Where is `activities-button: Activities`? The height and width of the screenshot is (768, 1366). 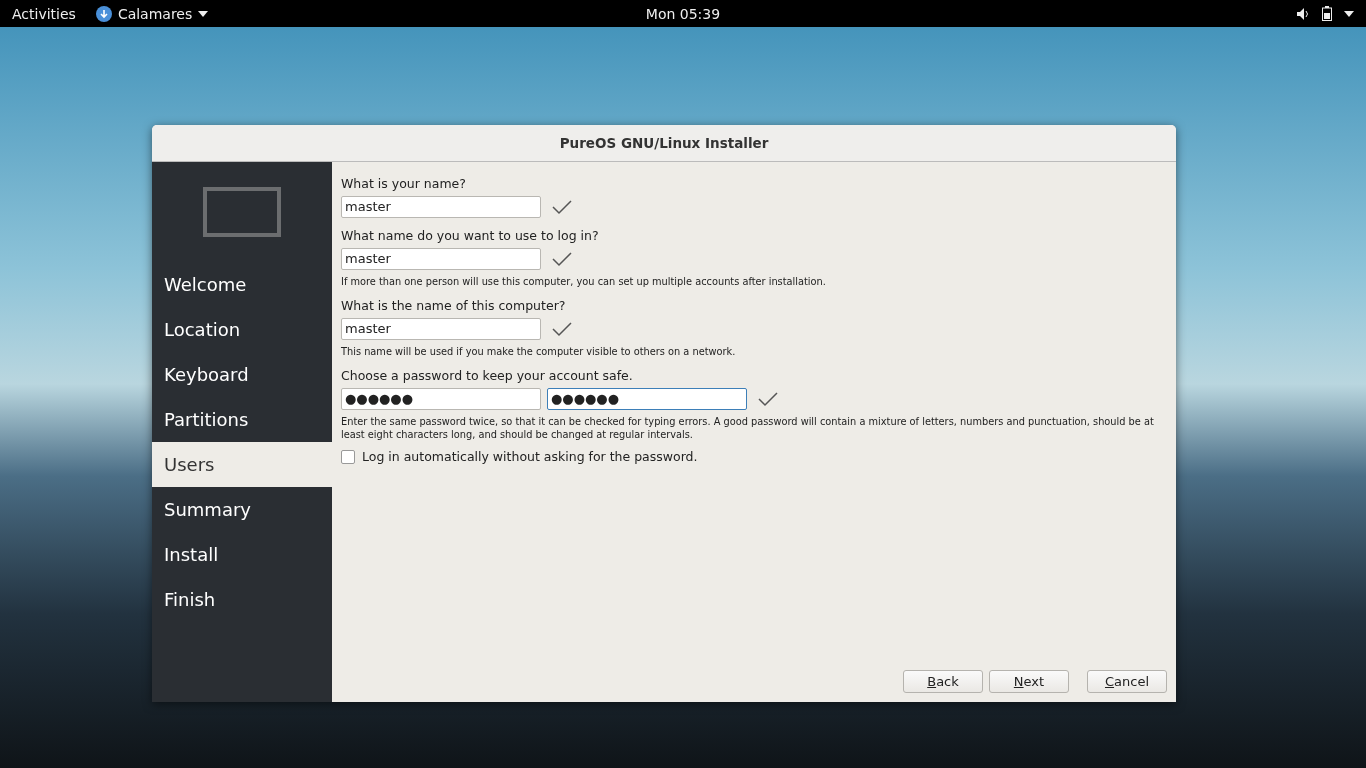 activities-button: Activities is located at coordinates (44, 13).